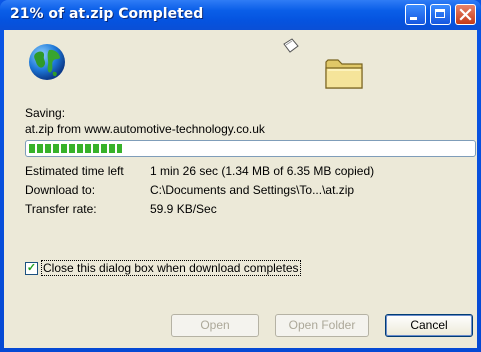 The height and width of the screenshot is (352, 481). What do you see at coordinates (240, 15) in the screenshot?
I see `title-bar: 21% of at.zip Completed` at bounding box center [240, 15].